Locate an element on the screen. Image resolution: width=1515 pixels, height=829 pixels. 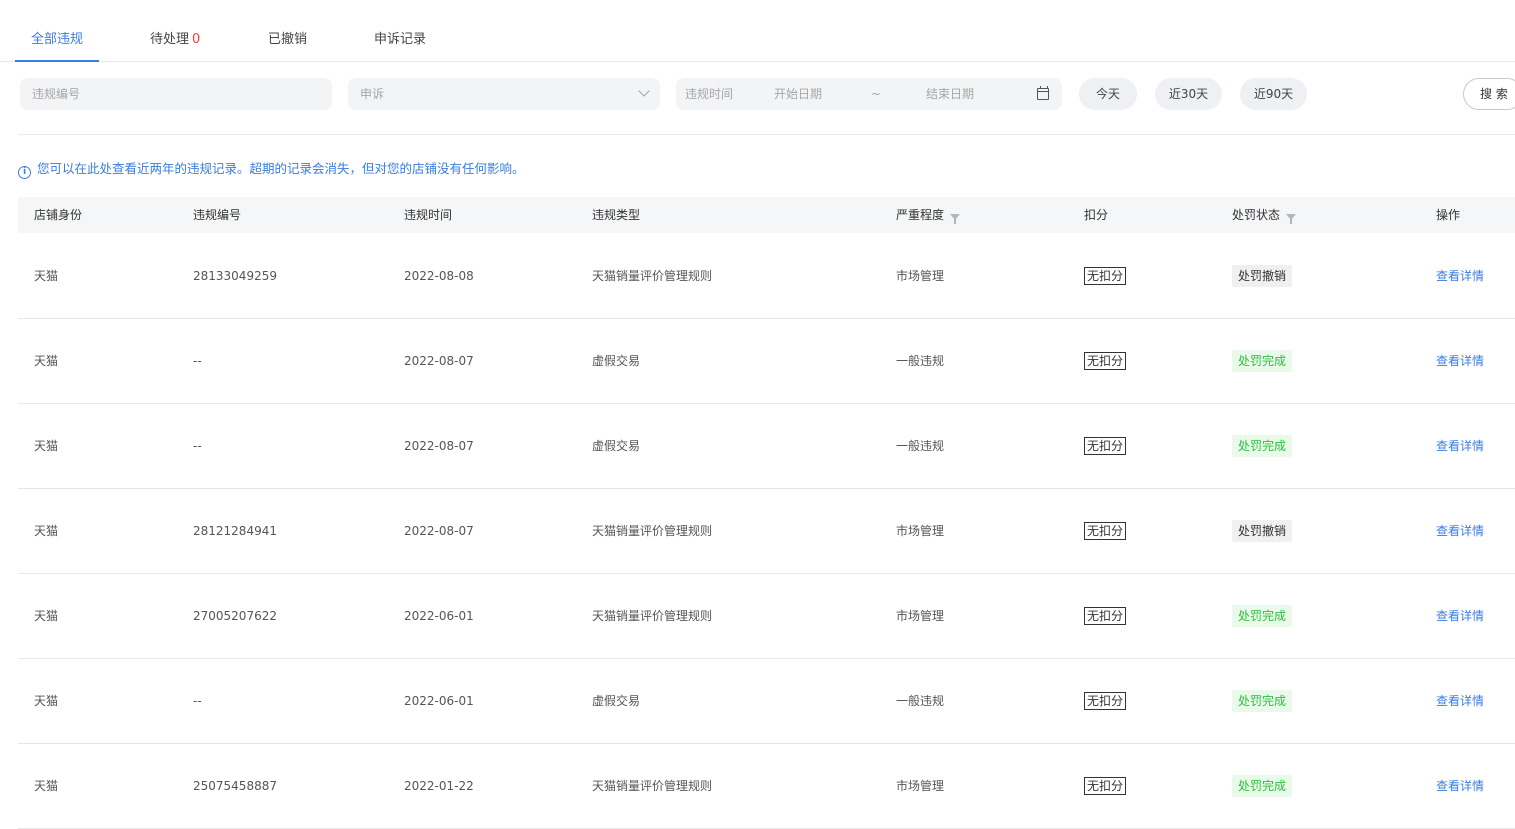
end-date-input: 结束日期 is located at coordinates (950, 94).